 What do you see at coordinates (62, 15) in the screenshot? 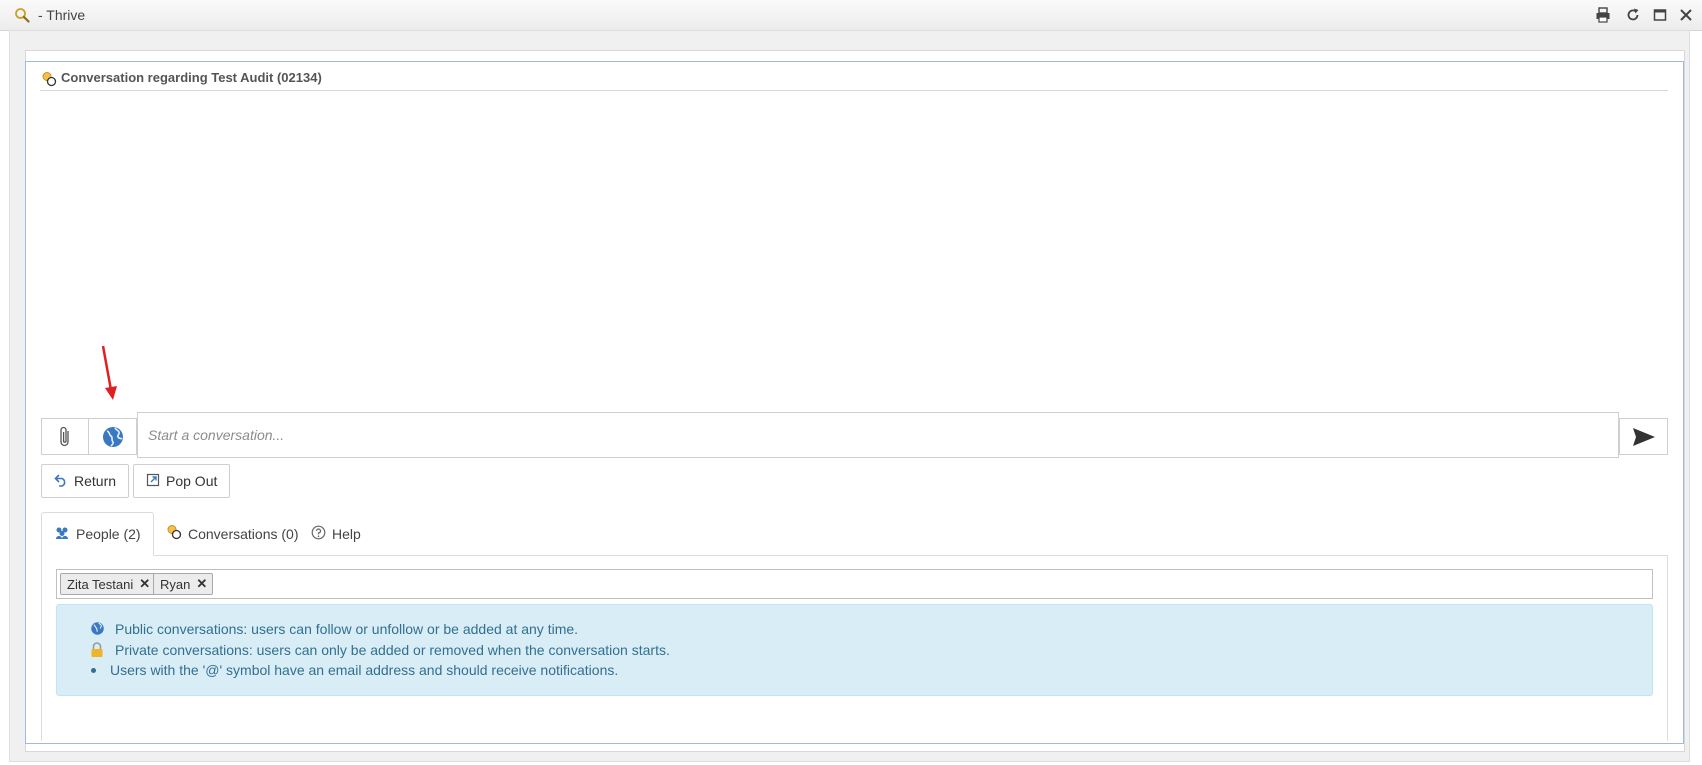
I see `window-title: - Thrive` at bounding box center [62, 15].